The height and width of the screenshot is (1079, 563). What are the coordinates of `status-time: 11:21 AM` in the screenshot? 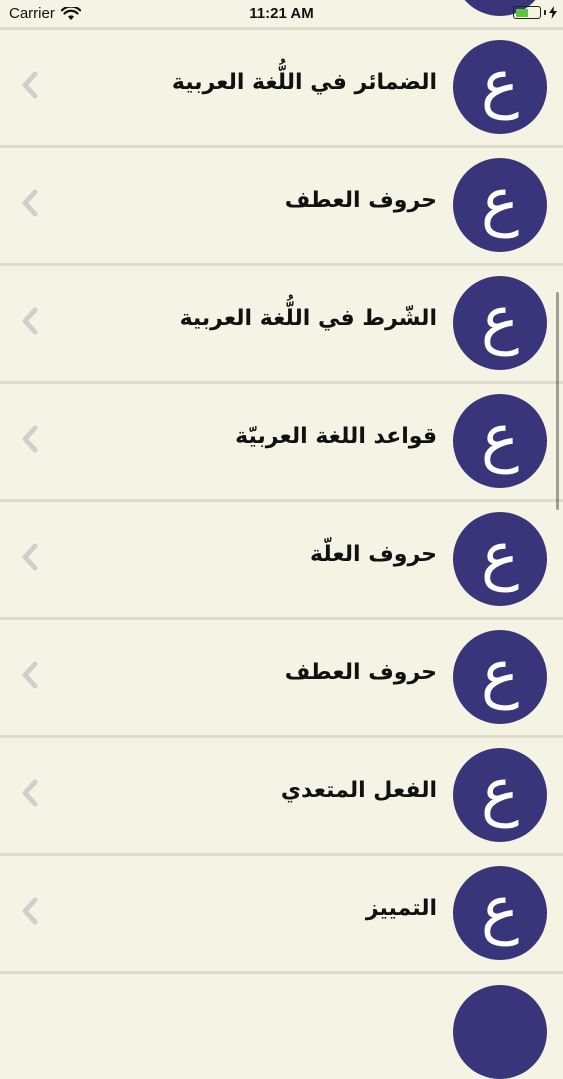 It's located at (281, 13).